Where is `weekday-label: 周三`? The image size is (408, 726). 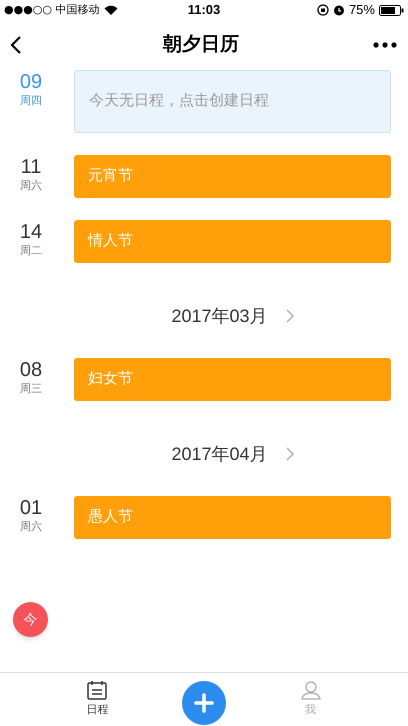 weekday-label: 周三 is located at coordinates (31, 389).